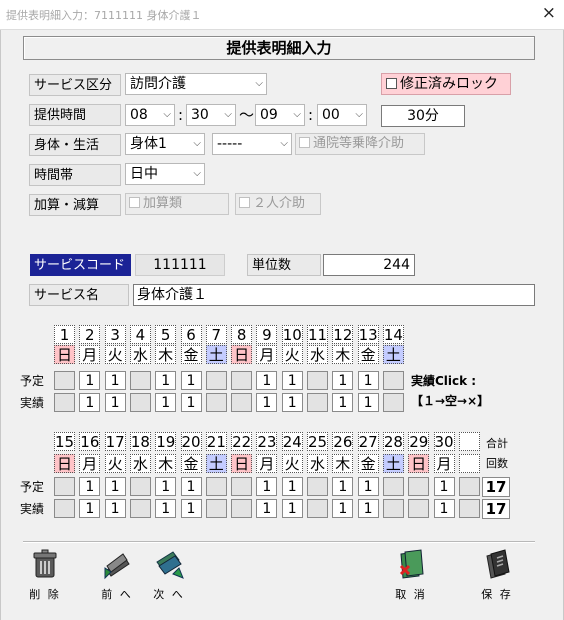 Image resolution: width=564 pixels, height=620 pixels. I want to click on save-button: 保 存, so click(497, 575).